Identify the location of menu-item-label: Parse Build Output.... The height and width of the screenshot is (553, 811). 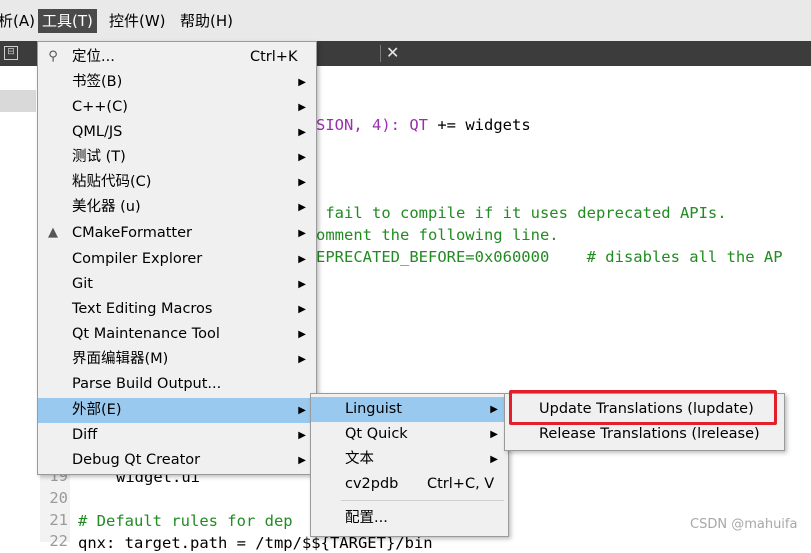
(147, 384).